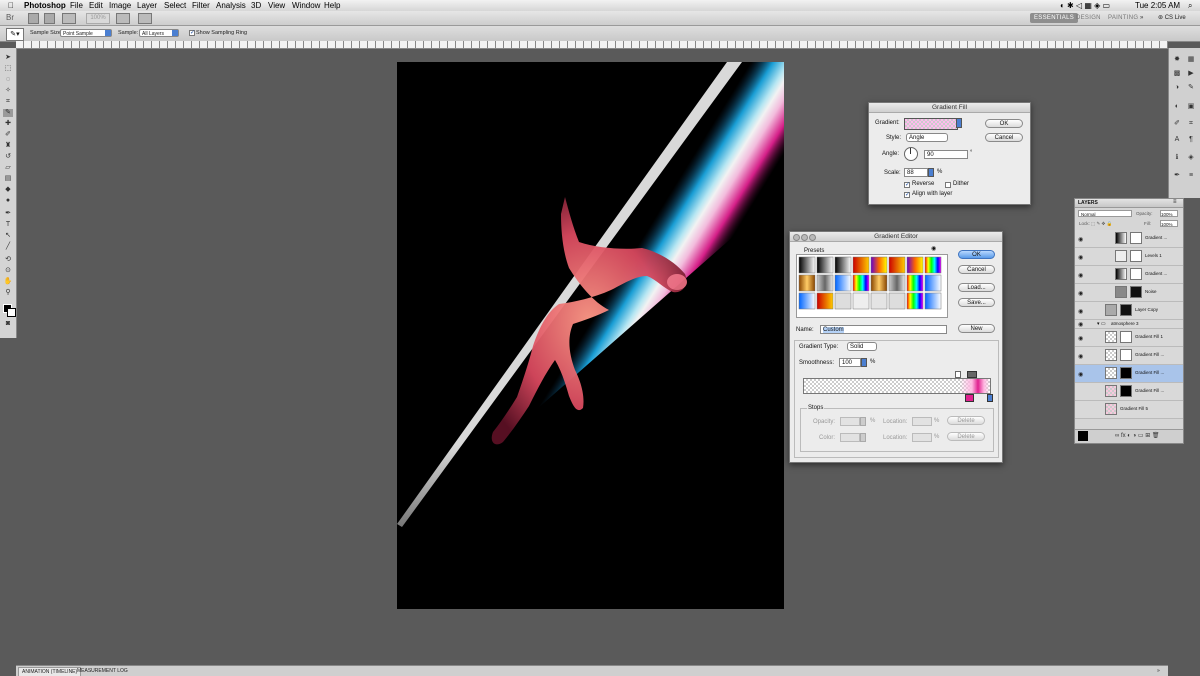  I want to click on lasso-tool-icon: ◌, so click(8, 80).